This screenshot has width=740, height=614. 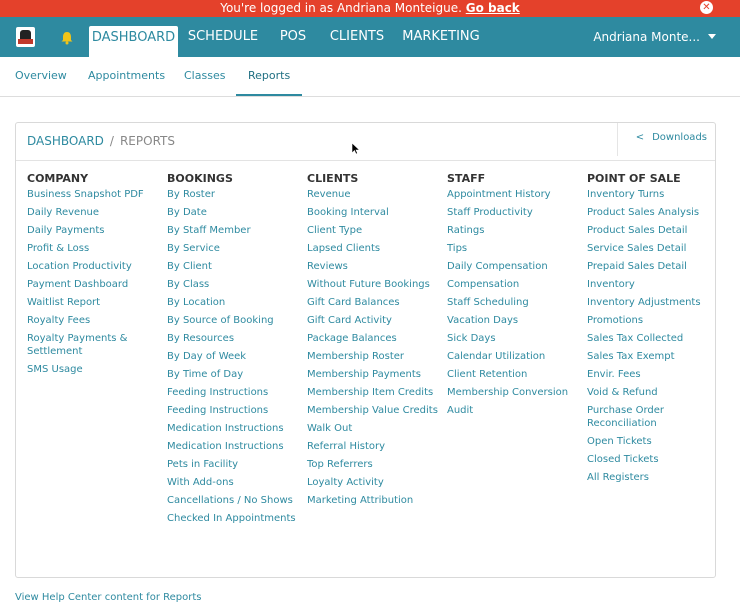 I want to click on breadcrumb-dashboard: DASHBOARD, so click(x=65, y=141).